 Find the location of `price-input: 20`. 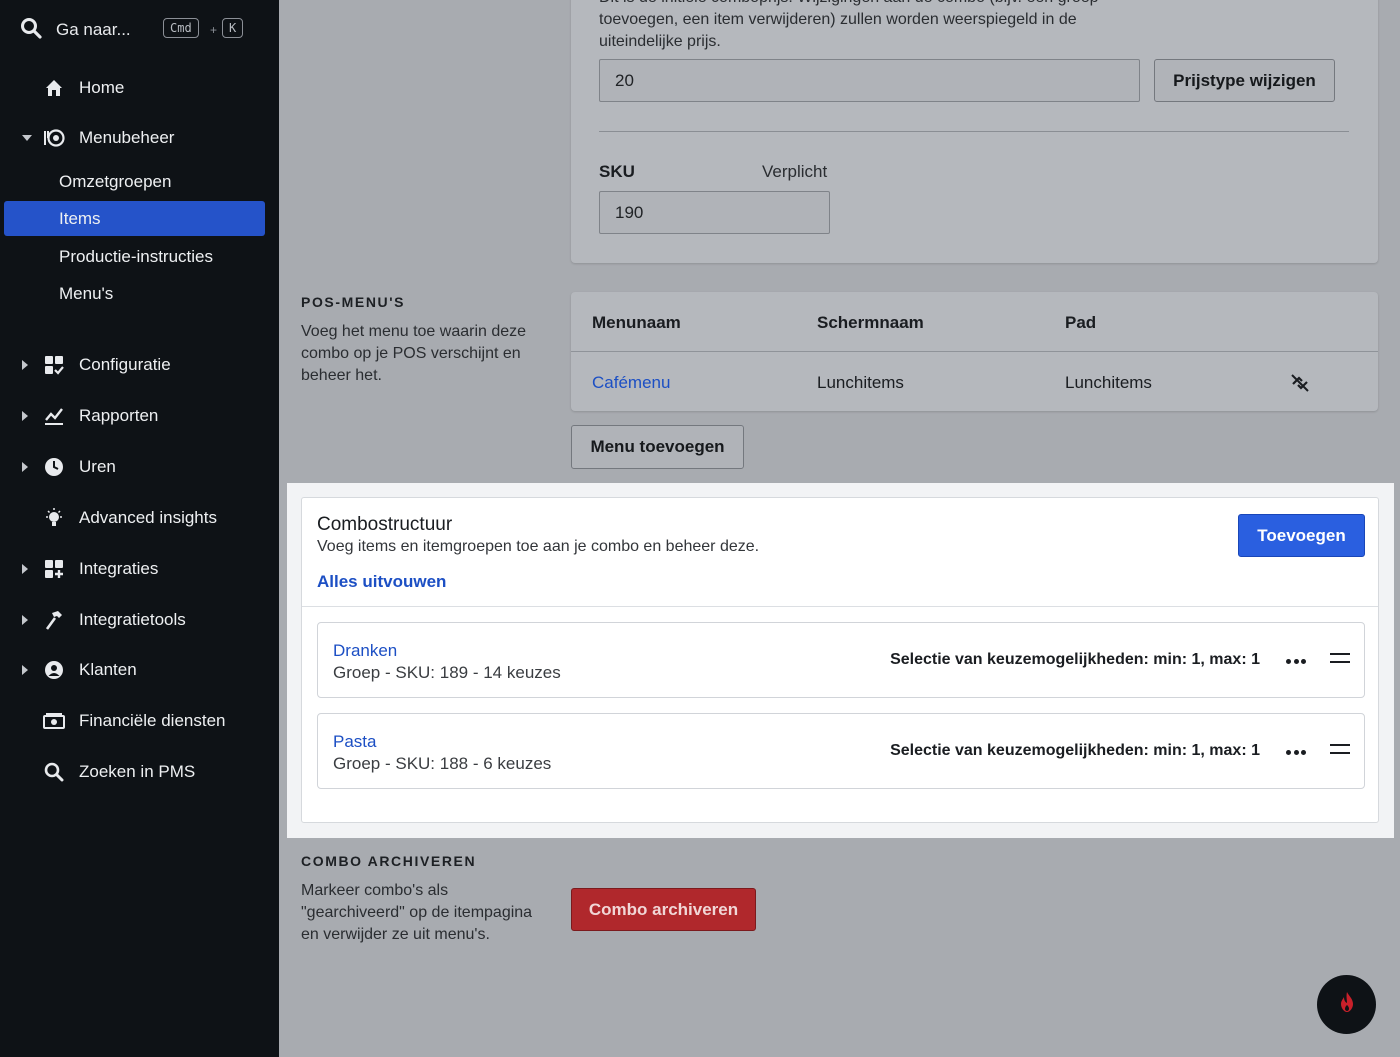

price-input: 20 is located at coordinates (869, 80).